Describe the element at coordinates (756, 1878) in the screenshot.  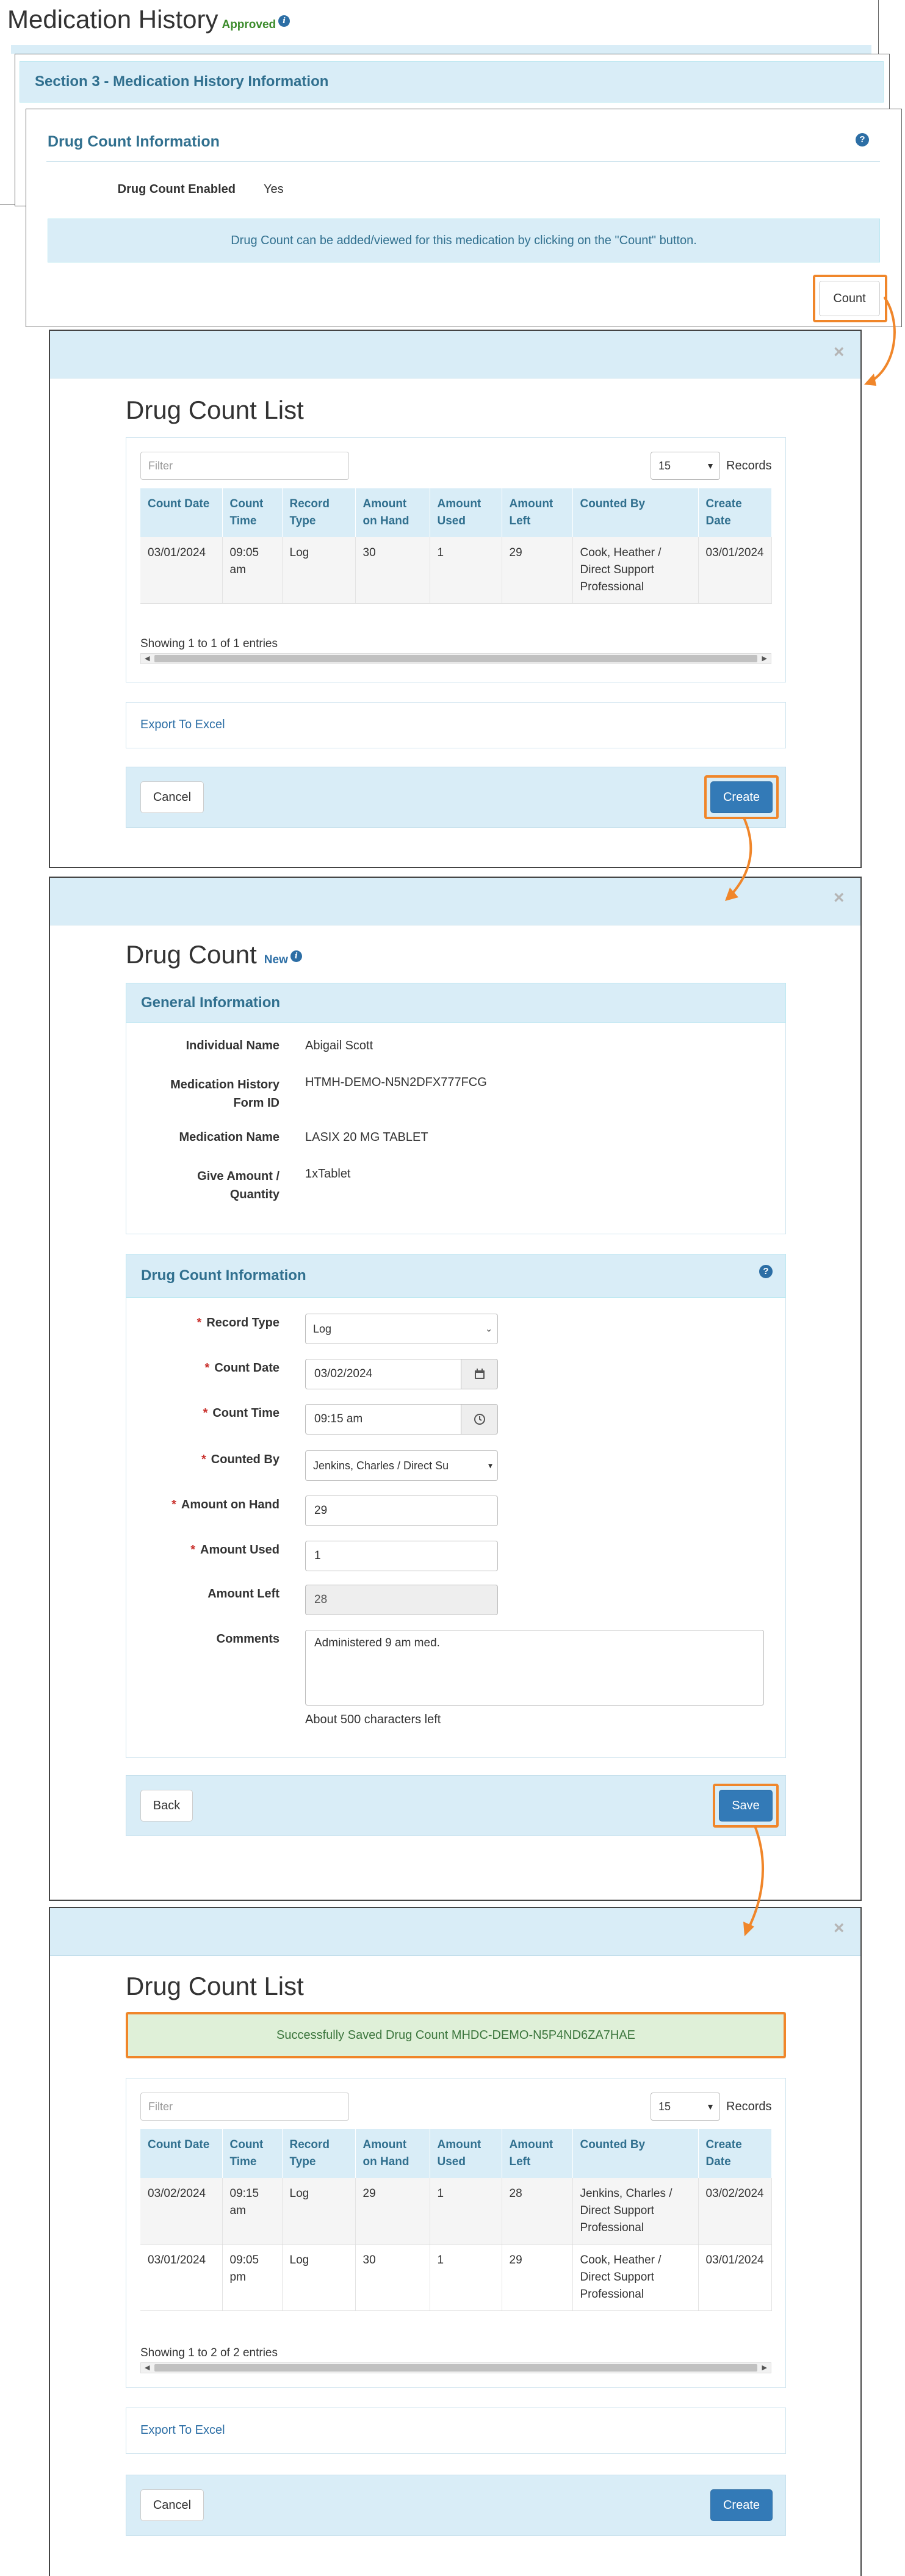
I see `arrow-save-to-list` at that location.